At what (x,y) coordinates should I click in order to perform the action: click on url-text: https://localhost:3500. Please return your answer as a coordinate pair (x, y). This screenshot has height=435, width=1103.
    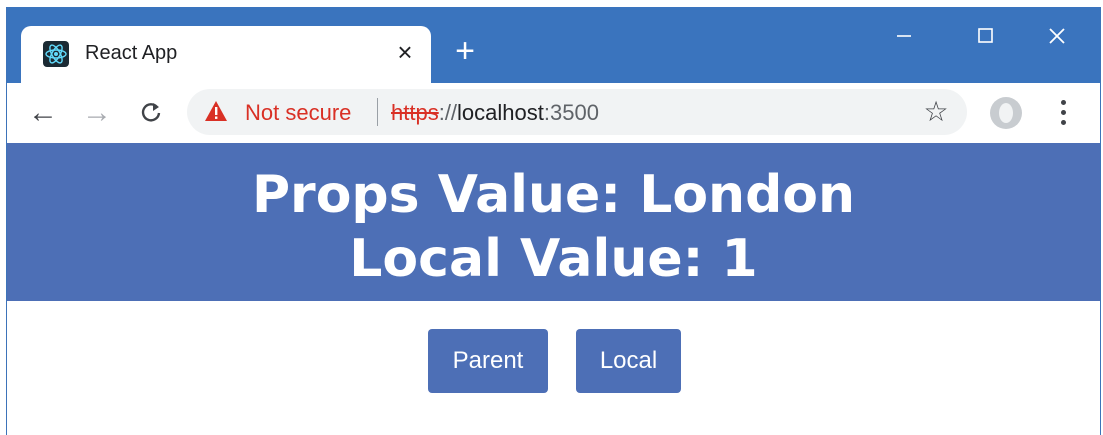
    Looking at the image, I should click on (495, 113).